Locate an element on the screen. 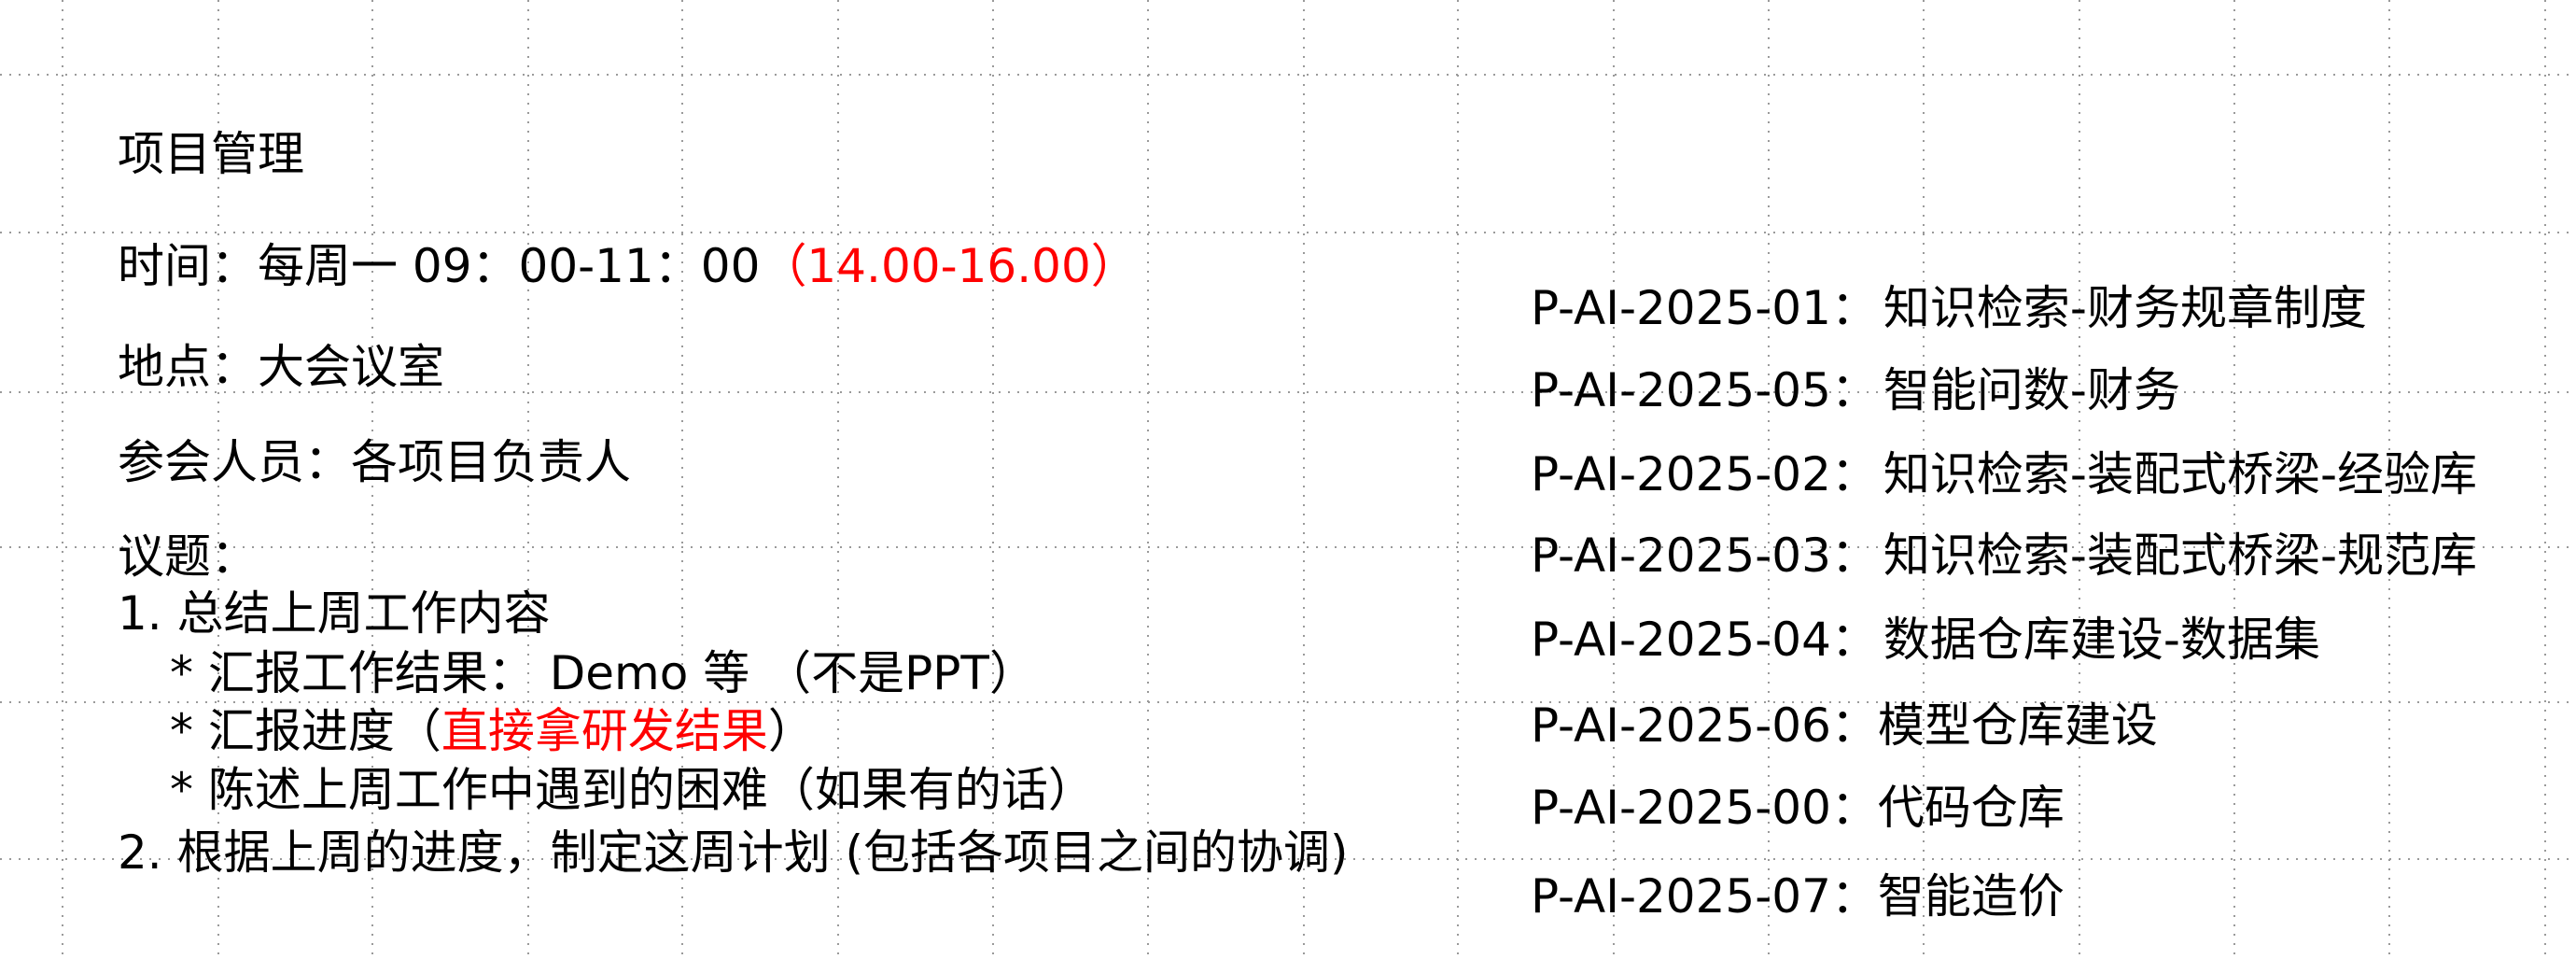  meeting-time-row: 时间：每周一 09：00-11：00（14.00-16.00） is located at coordinates (628, 266).